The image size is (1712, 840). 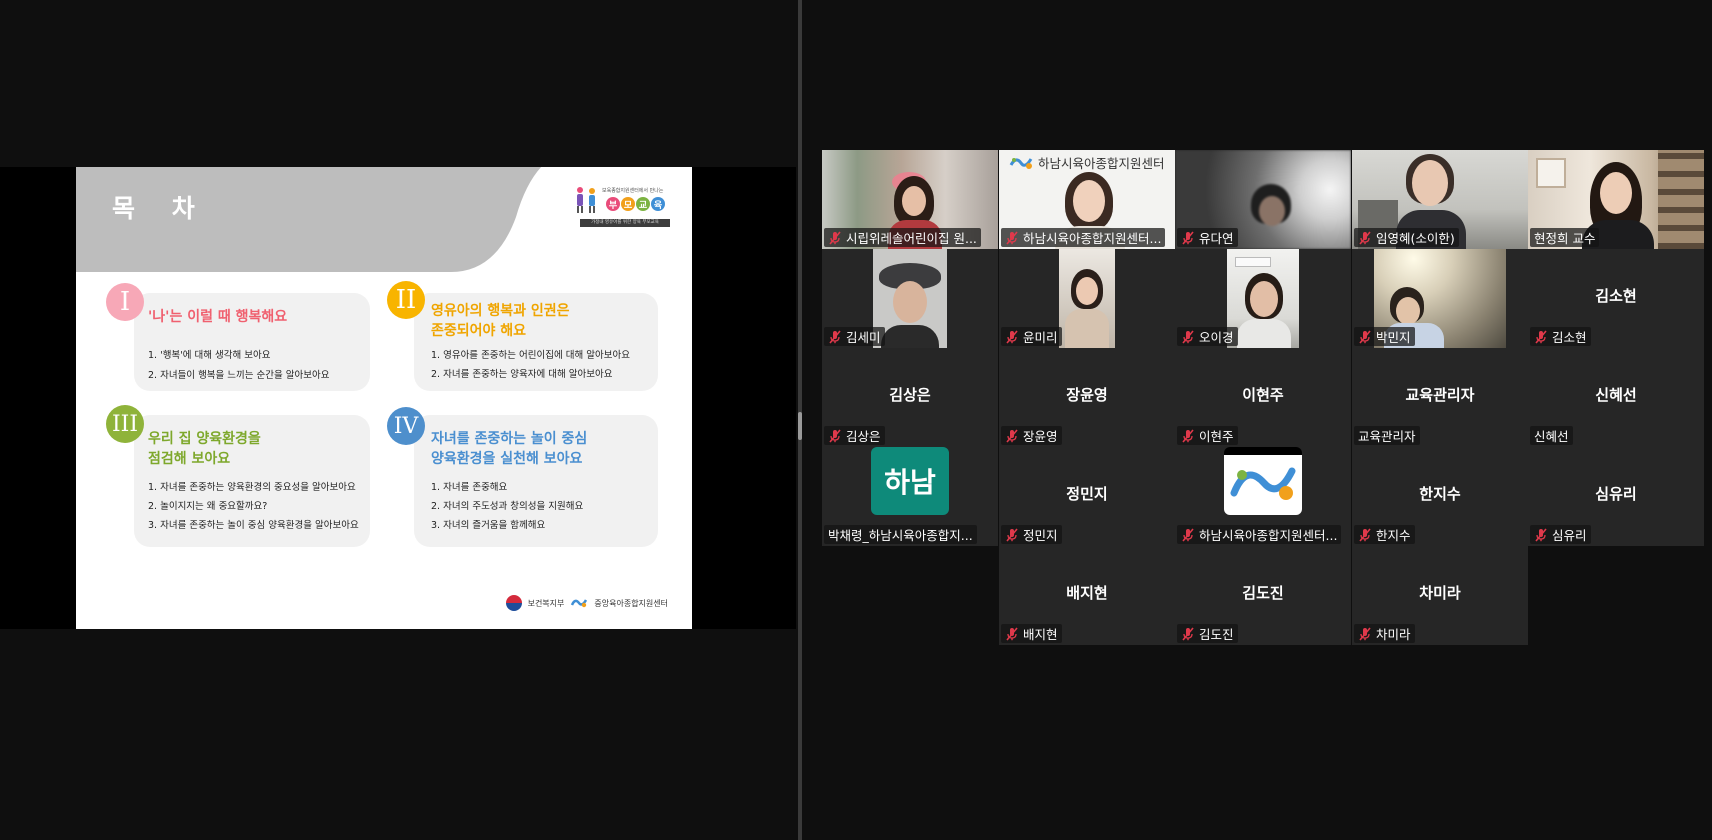 What do you see at coordinates (1040, 436) in the screenshot?
I see `participant-name: 장윤영` at bounding box center [1040, 436].